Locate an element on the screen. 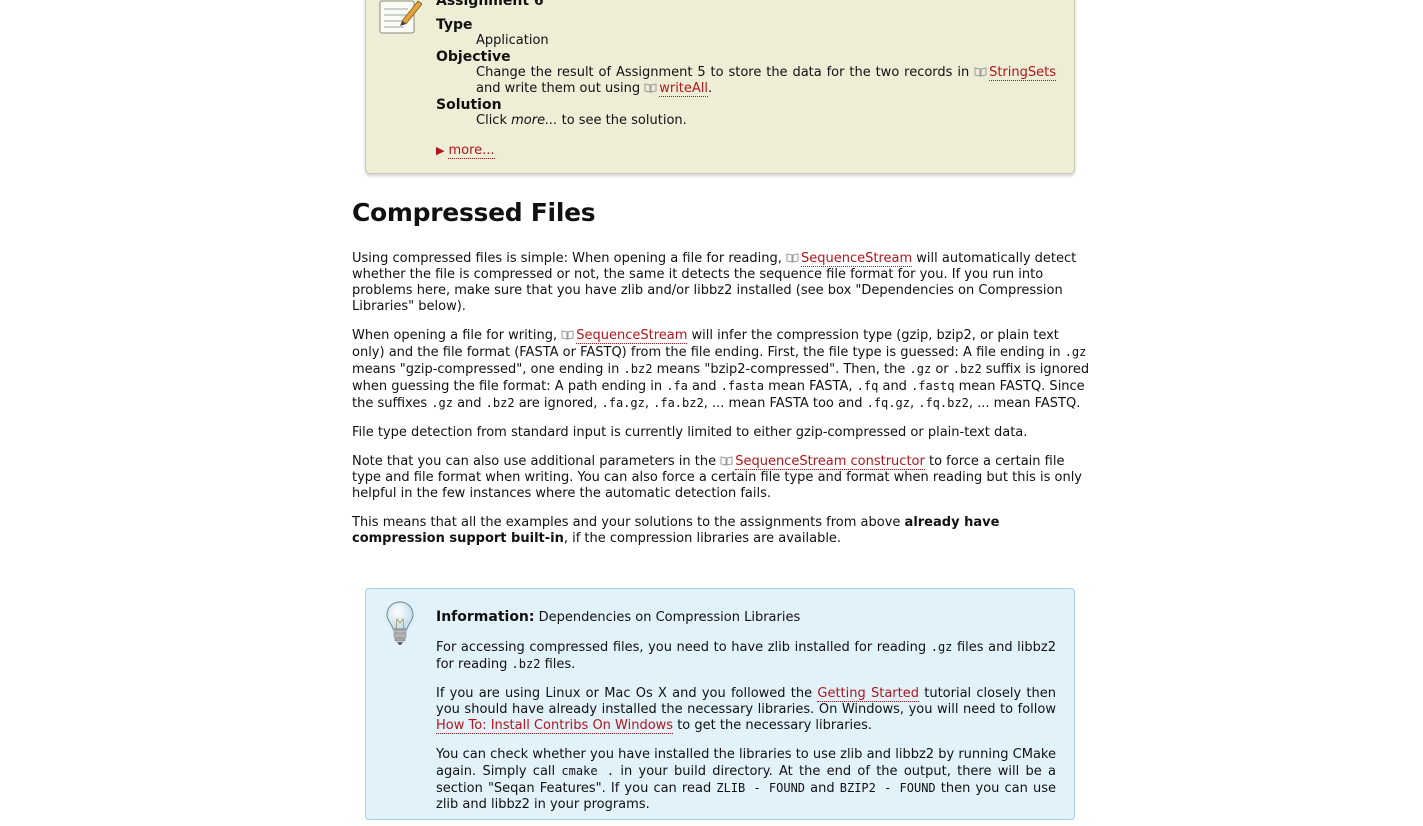 This screenshot has width=1423, height=826. text: to get the necessary libraries. is located at coordinates (773, 725).